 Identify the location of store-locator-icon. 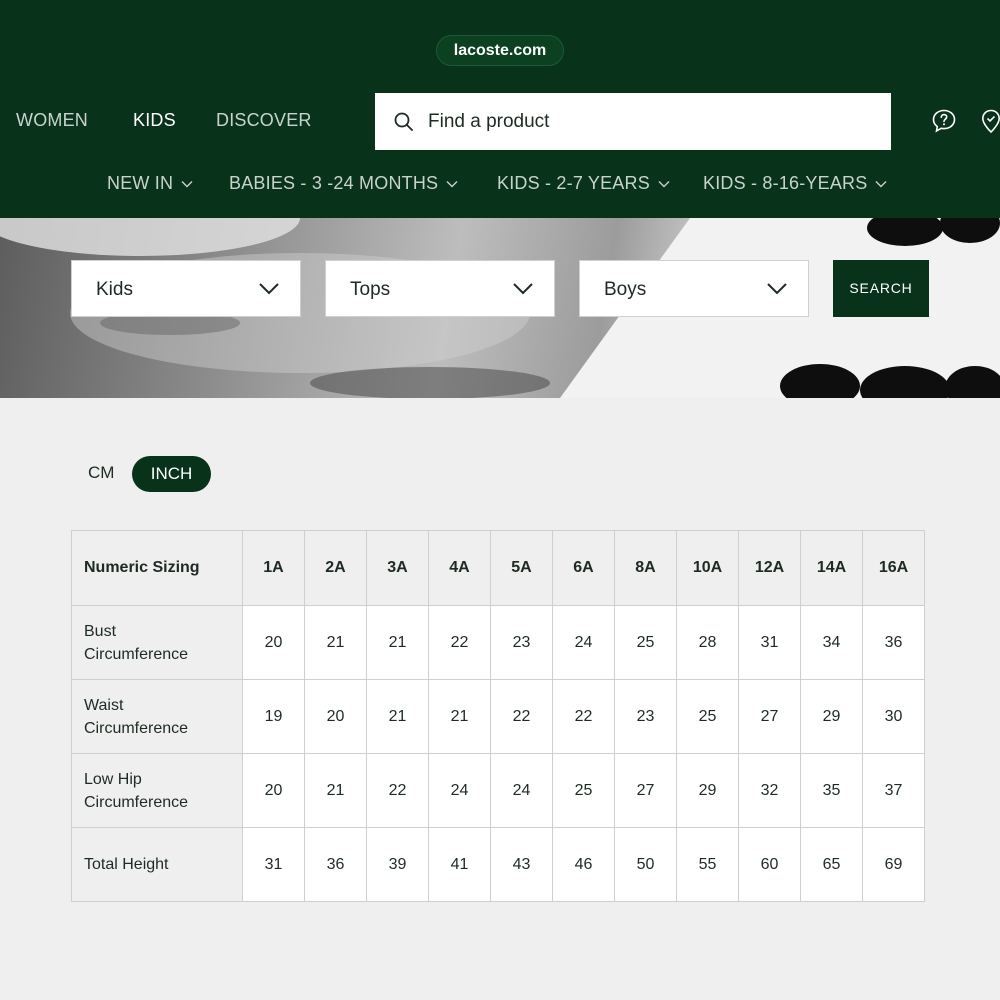
(989, 121).